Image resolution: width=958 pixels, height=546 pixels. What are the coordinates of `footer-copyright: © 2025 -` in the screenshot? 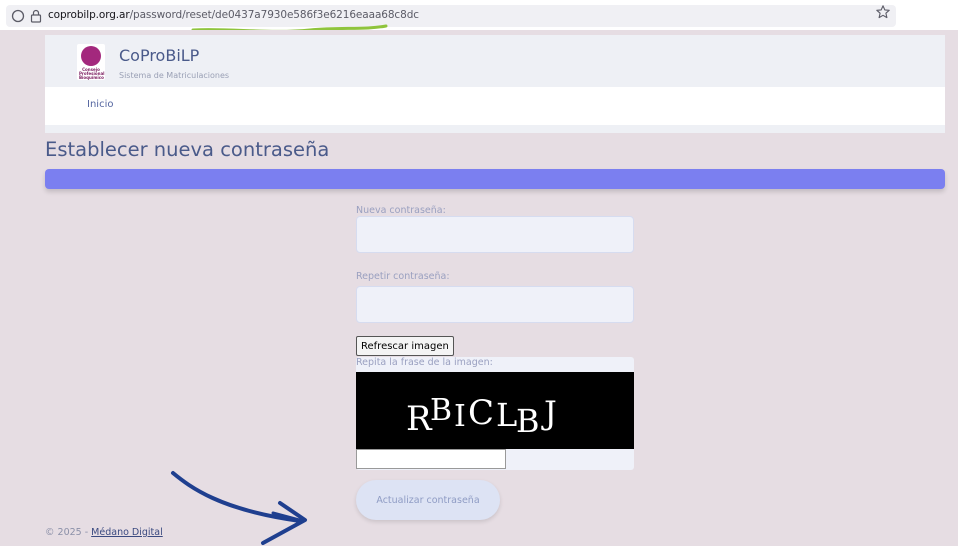 It's located at (68, 532).